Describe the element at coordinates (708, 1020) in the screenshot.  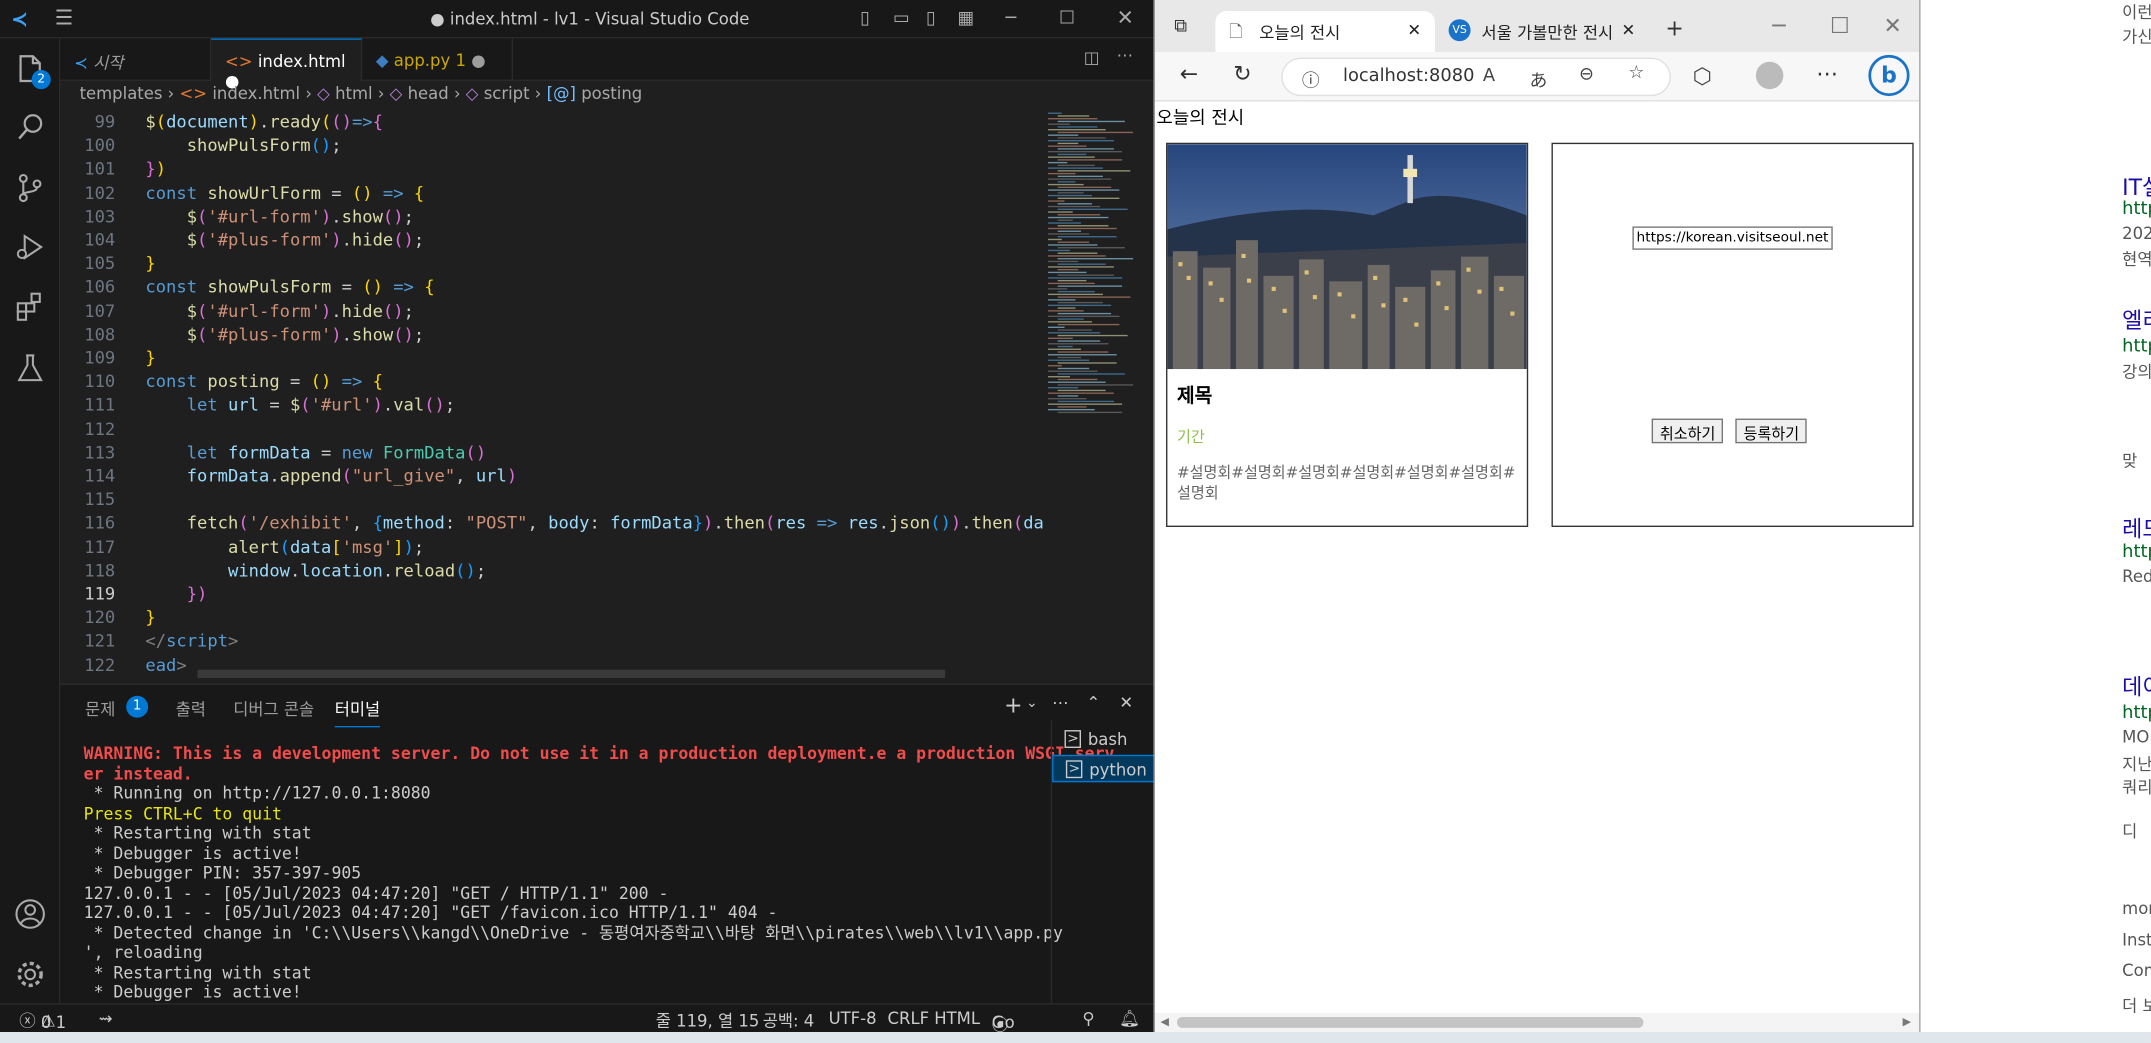
I see `cursor-position: 줄 119, 열 15` at that location.